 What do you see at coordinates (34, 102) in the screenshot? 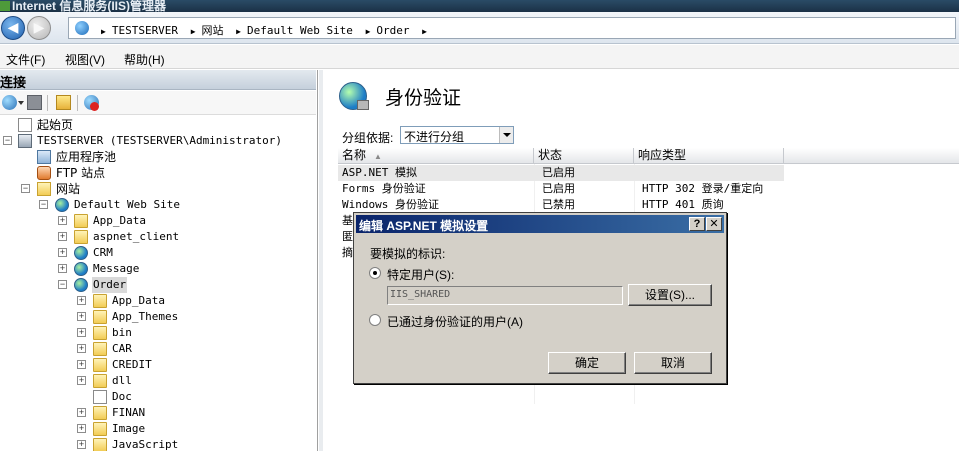
I see `save-icon` at bounding box center [34, 102].